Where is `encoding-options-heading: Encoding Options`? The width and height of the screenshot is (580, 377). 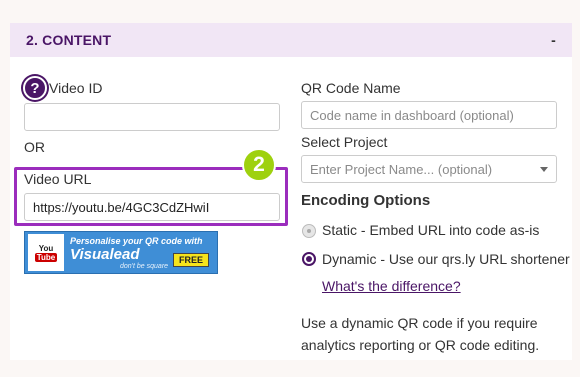
encoding-options-heading: Encoding Options is located at coordinates (366, 200).